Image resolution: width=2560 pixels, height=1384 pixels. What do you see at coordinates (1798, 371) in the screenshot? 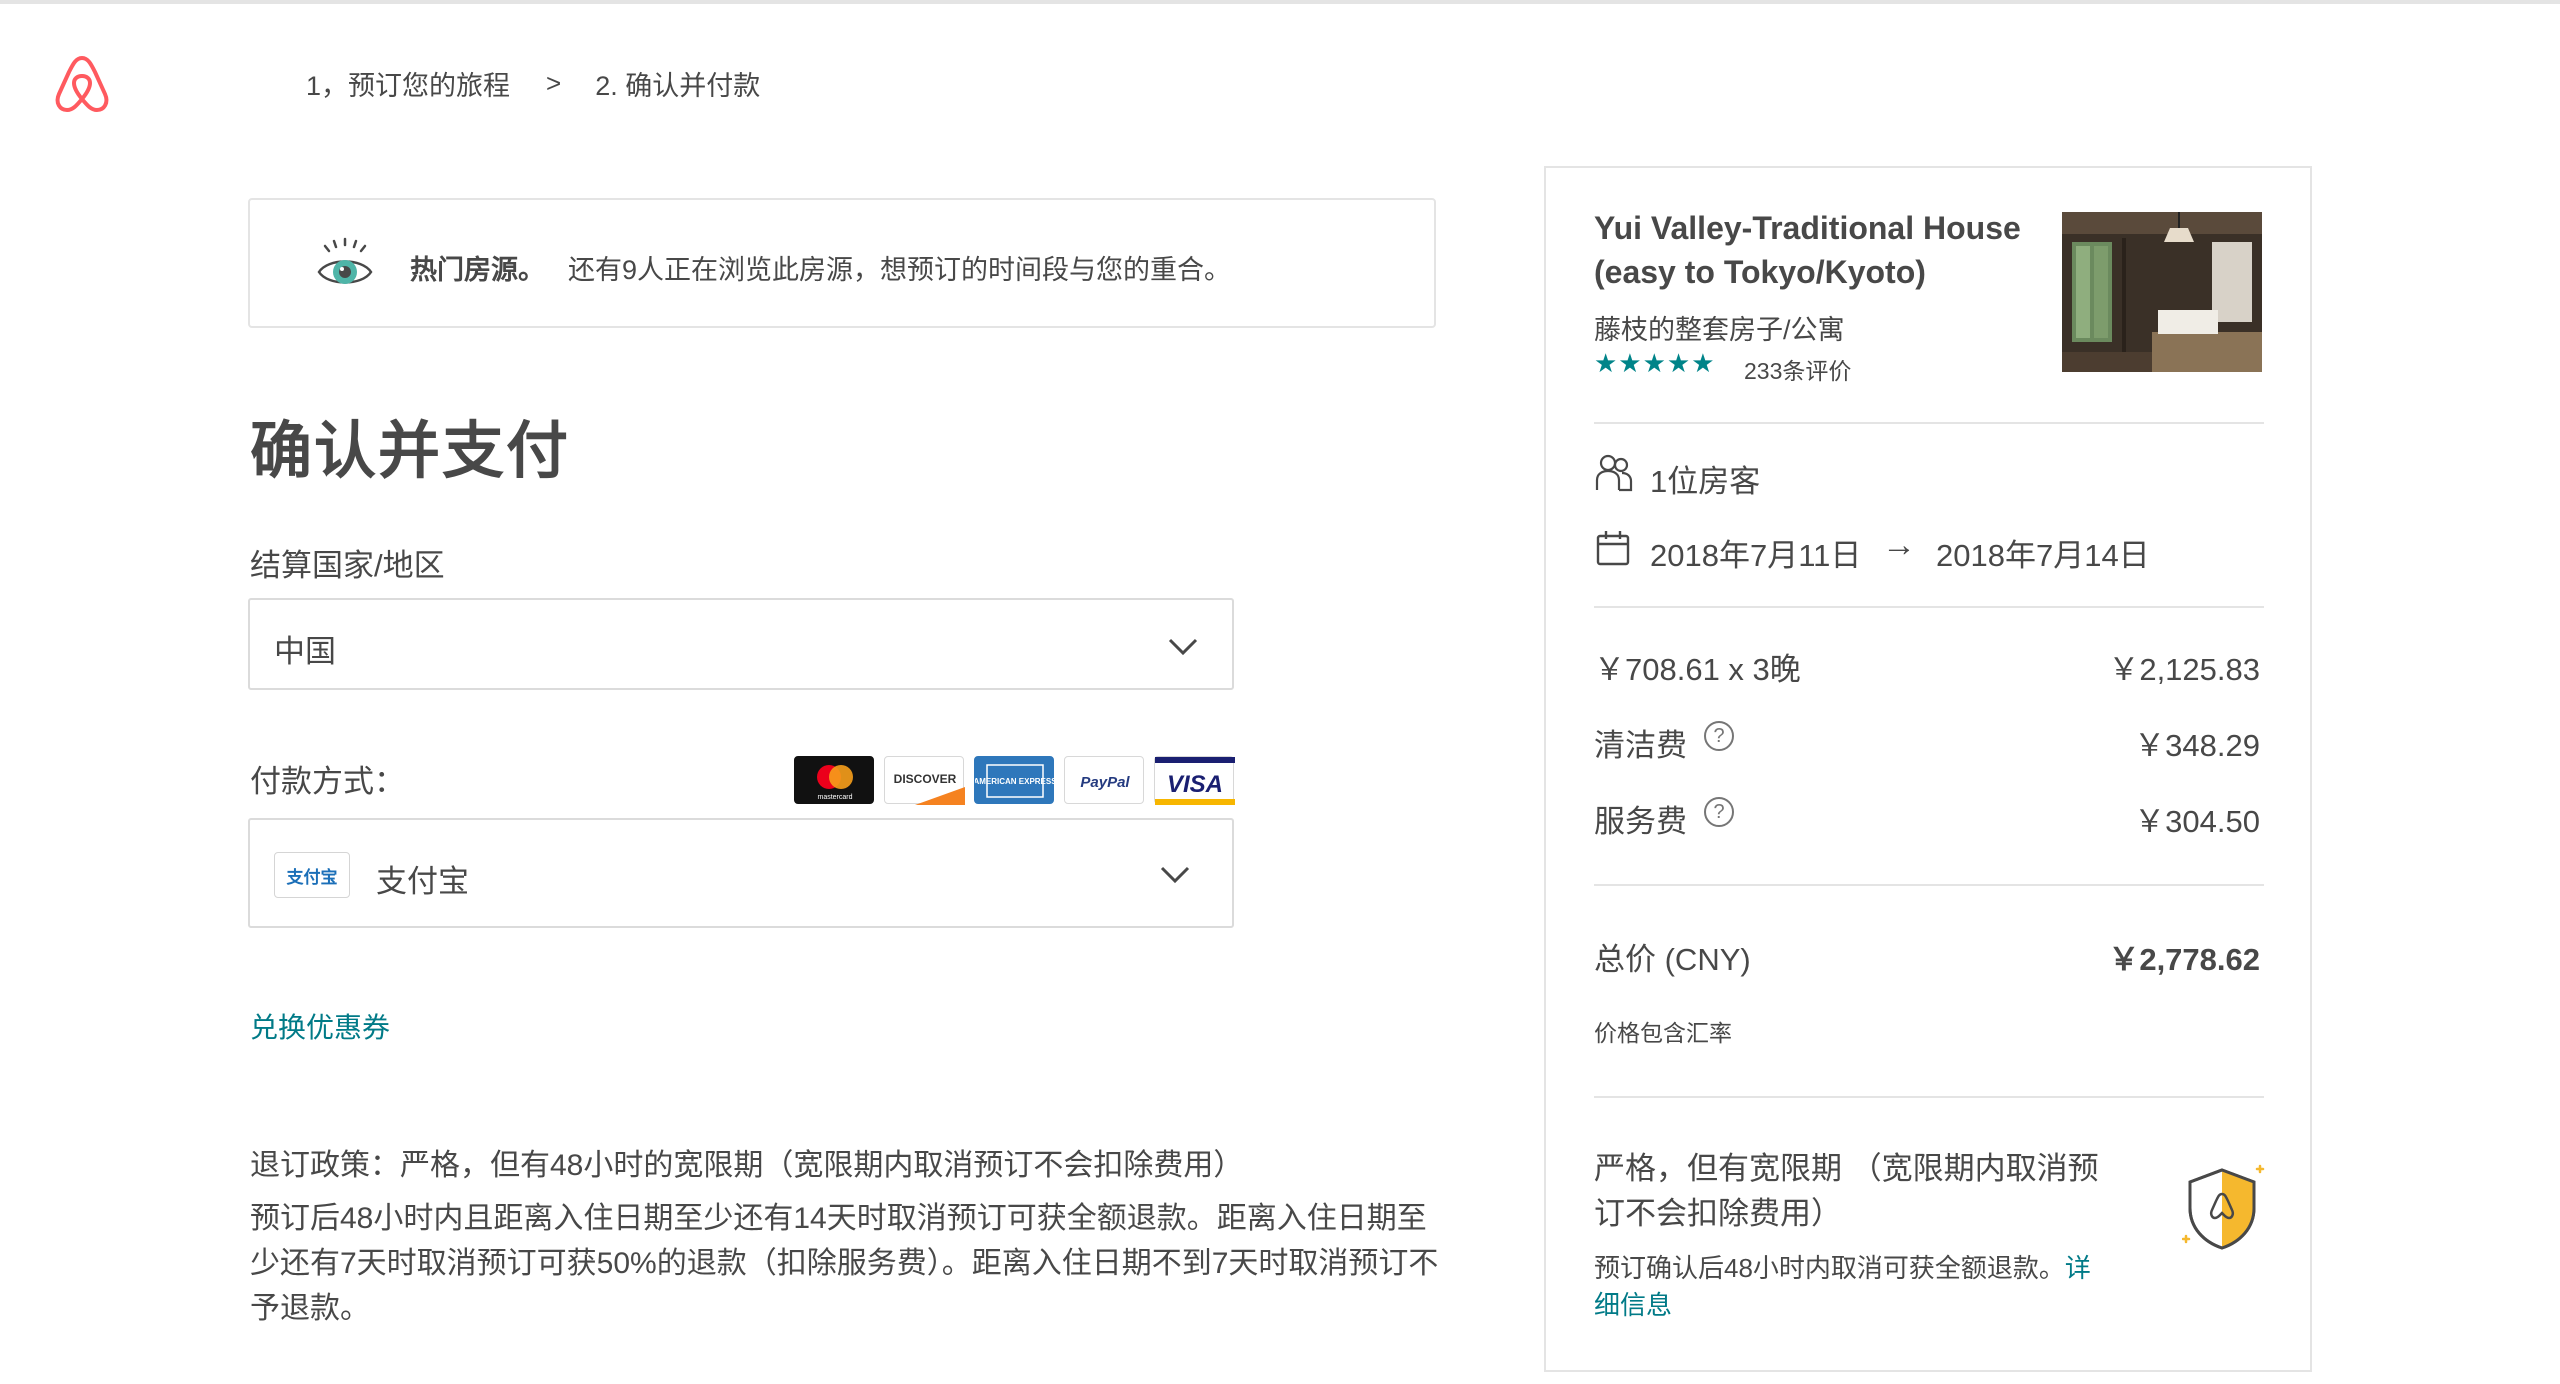
I see `review-count: 233条评价` at bounding box center [1798, 371].